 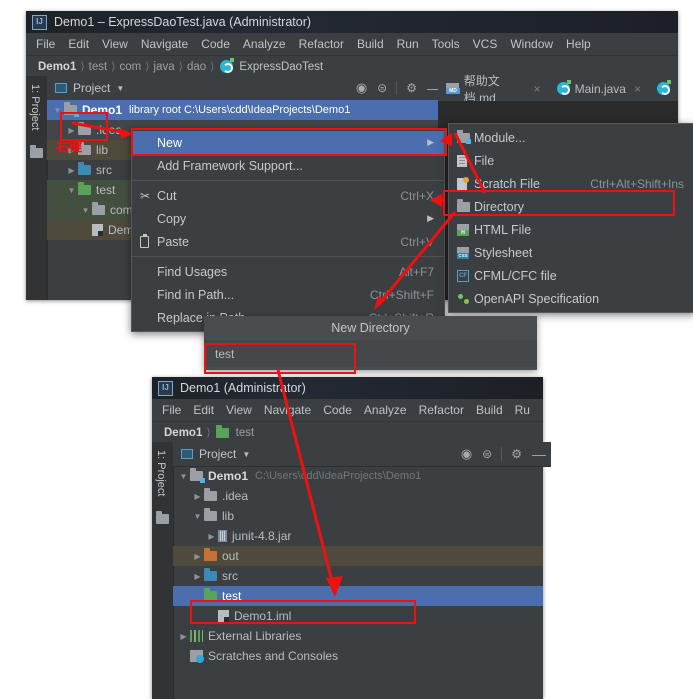 I want to click on menu-run: Run, so click(x=408, y=44).